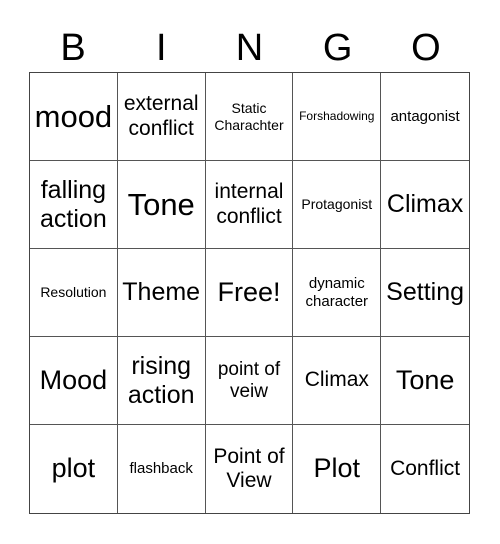 The height and width of the screenshot is (544, 500). What do you see at coordinates (161, 381) in the screenshot?
I see `bingo-cell: rising action` at bounding box center [161, 381].